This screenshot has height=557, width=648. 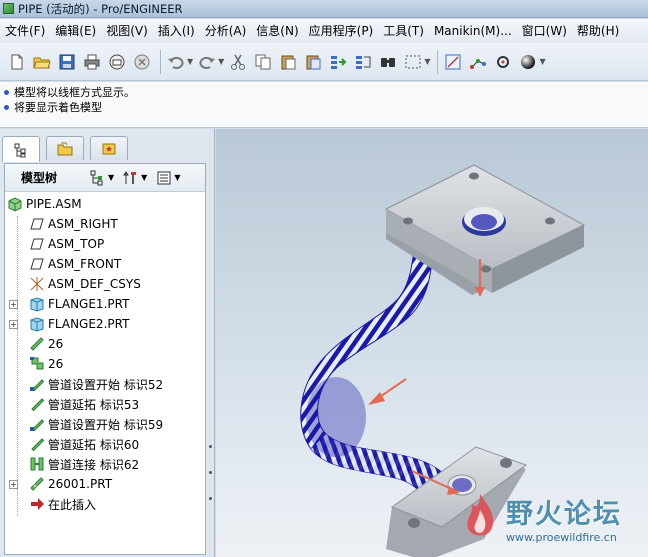 What do you see at coordinates (413, 62) in the screenshot?
I see `select-box-icon` at bounding box center [413, 62].